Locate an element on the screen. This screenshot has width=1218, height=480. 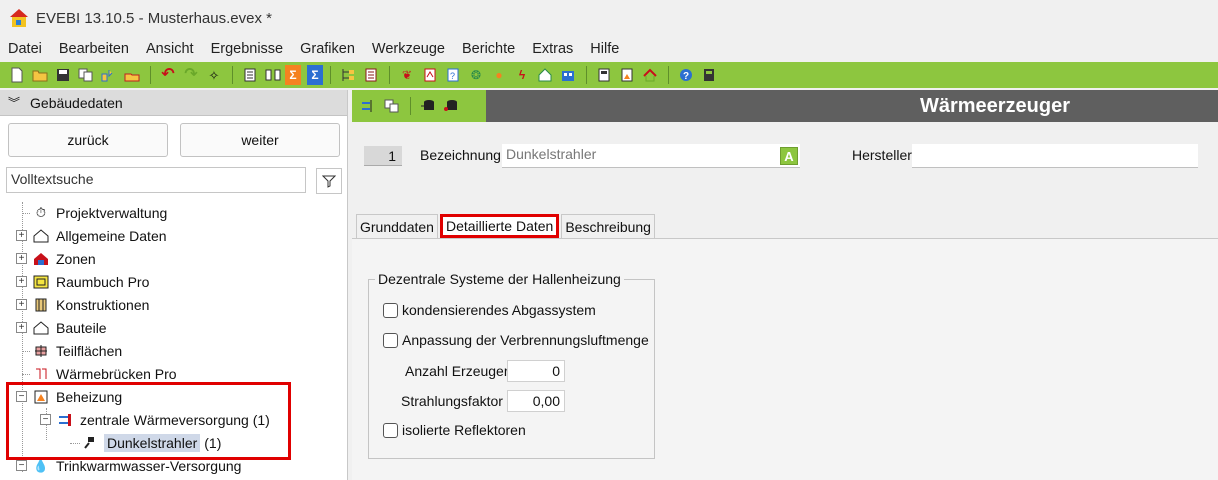
room-book-icon is located at coordinates (41, 282).